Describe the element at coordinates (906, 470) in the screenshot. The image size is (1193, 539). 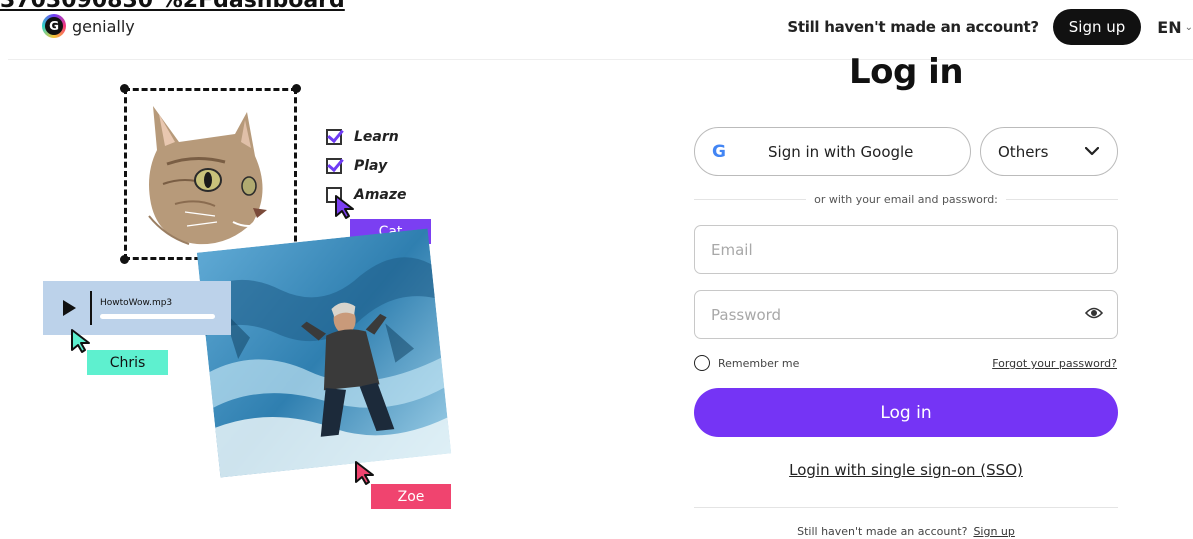
I see `sso-login-link: Login with single sign-on (SSO)` at that location.